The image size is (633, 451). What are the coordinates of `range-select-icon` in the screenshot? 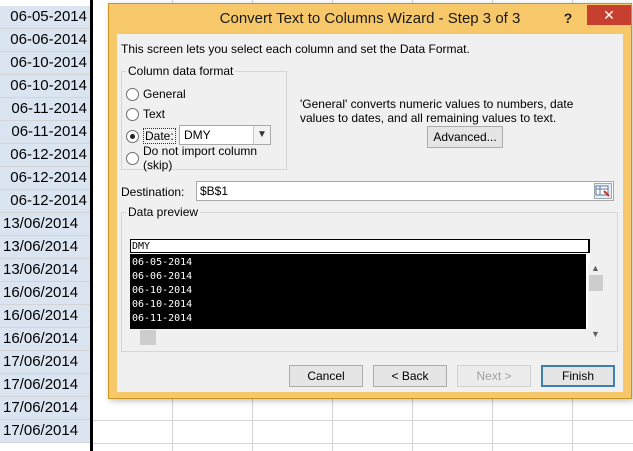 It's located at (603, 191).